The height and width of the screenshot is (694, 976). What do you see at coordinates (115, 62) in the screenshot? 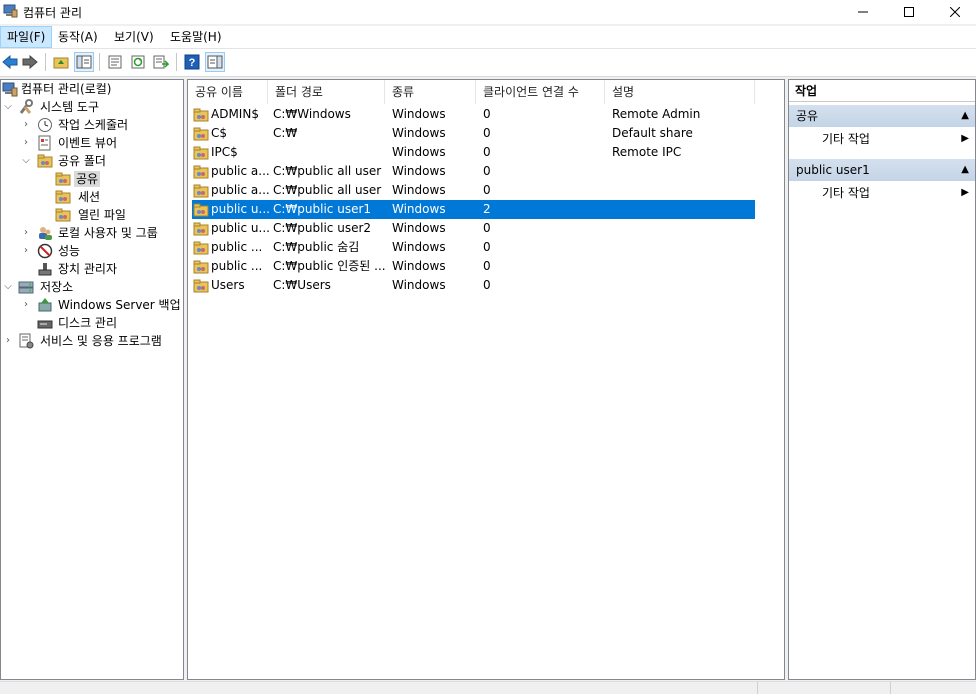
I see `properties-button` at bounding box center [115, 62].